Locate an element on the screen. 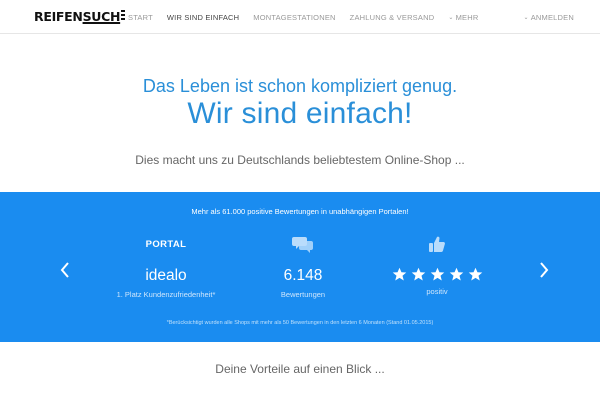 The width and height of the screenshot is (600, 400). chevron-right-icon is located at coordinates (544, 270).